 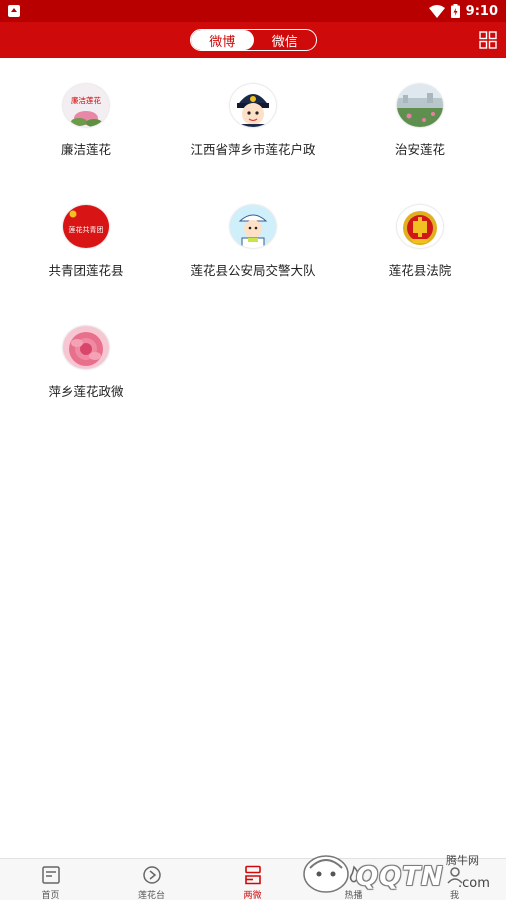 I want to click on site-watermark: 腾牛网 QQTN .com, so click(x=399, y=872).